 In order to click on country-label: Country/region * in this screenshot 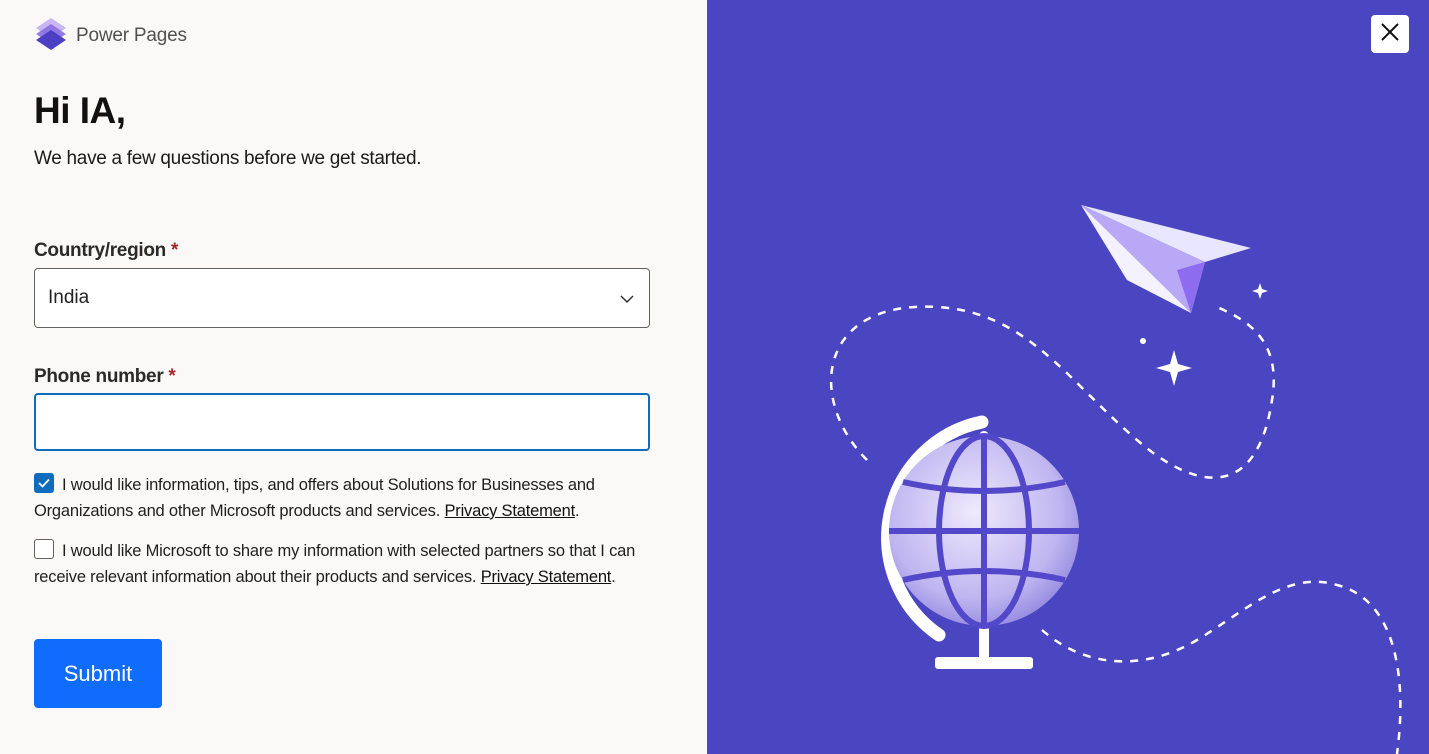, I will do `click(106, 251)`.